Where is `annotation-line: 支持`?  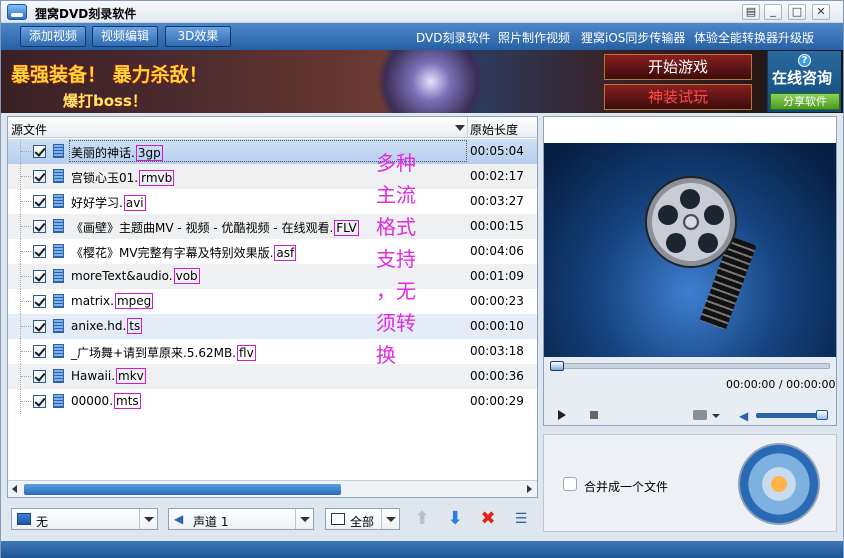
annotation-line: 支持 is located at coordinates (396, 259).